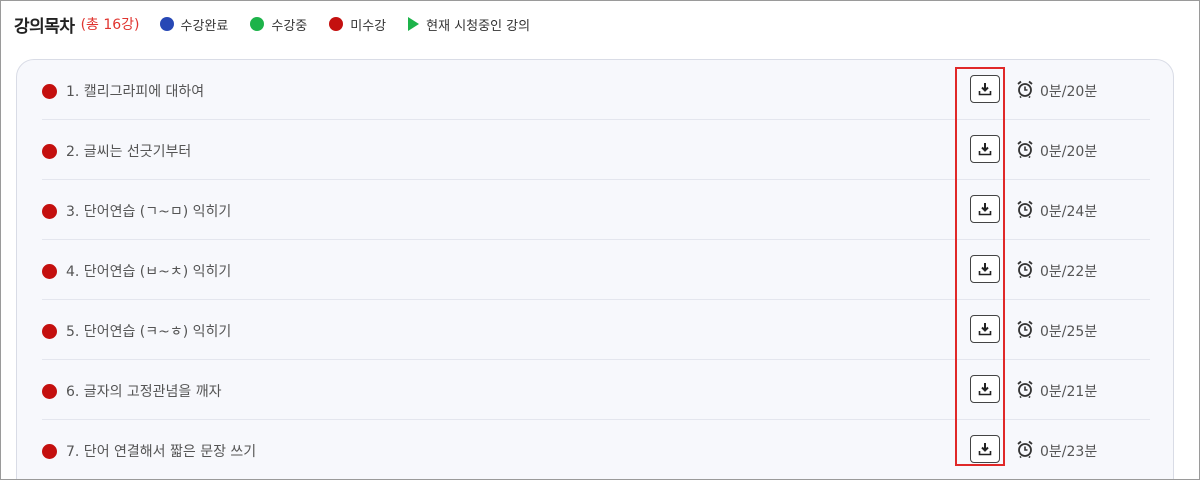 The height and width of the screenshot is (480, 1200). What do you see at coordinates (1069, 332) in the screenshot?
I see `lecture-time: 0분/25분` at bounding box center [1069, 332].